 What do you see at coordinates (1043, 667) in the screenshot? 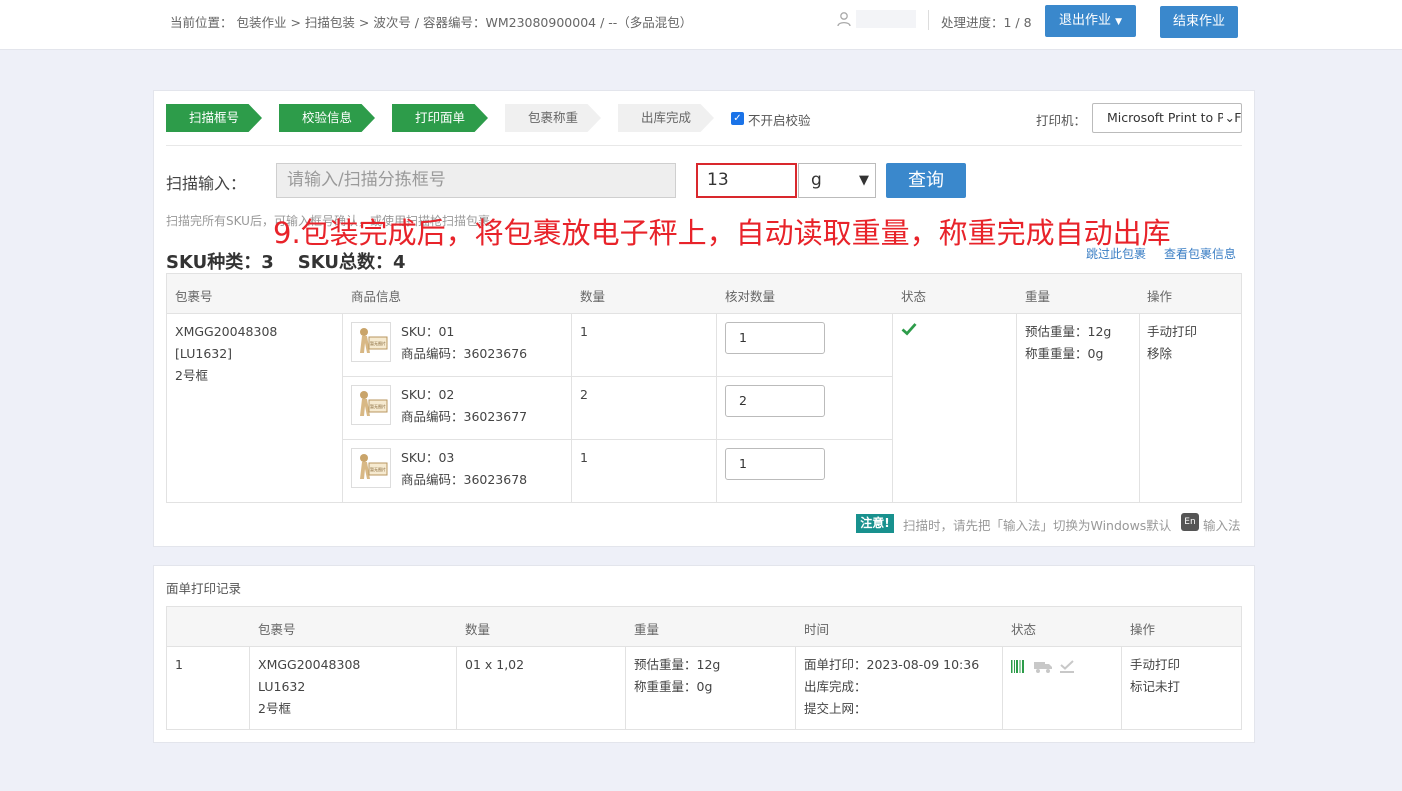
I see `truck-icon` at bounding box center [1043, 667].